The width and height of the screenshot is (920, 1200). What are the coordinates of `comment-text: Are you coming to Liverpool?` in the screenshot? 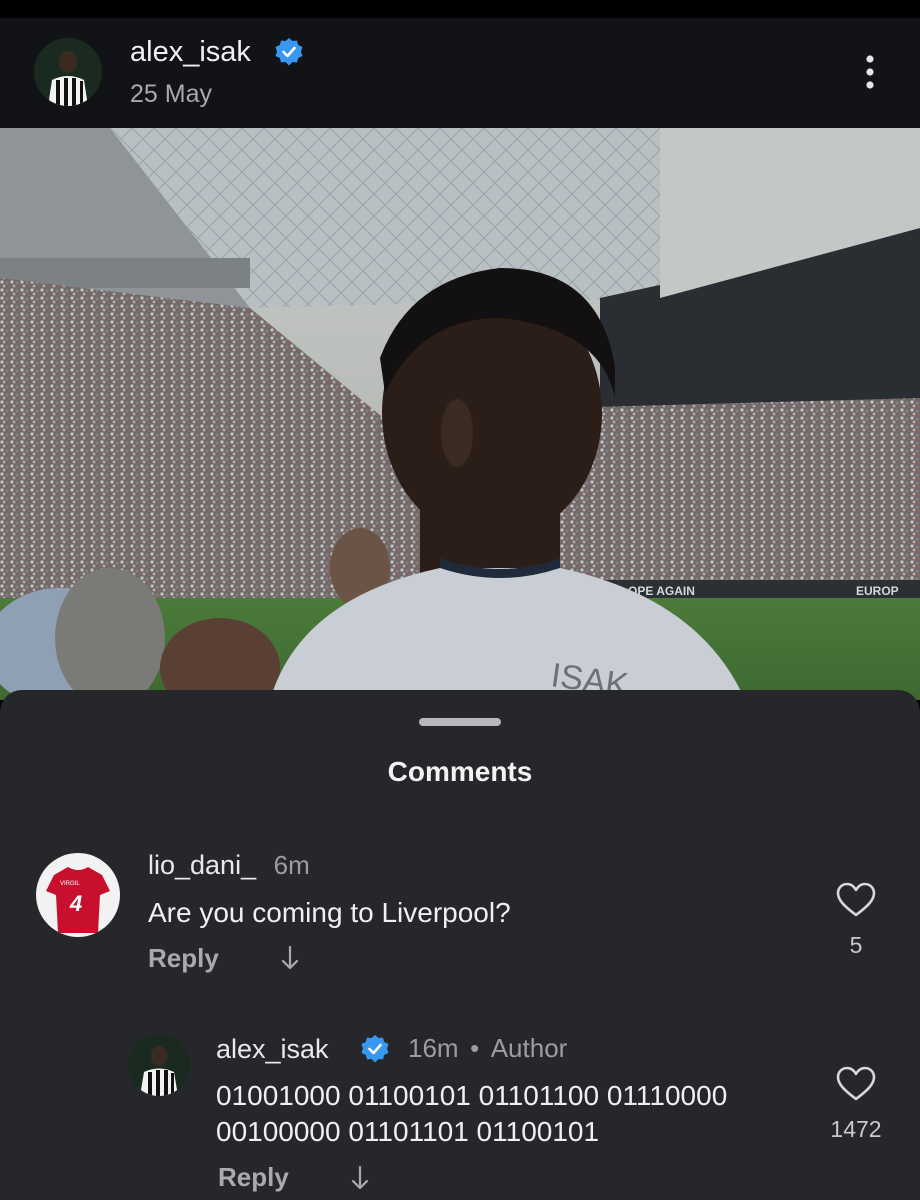 It's located at (329, 912).